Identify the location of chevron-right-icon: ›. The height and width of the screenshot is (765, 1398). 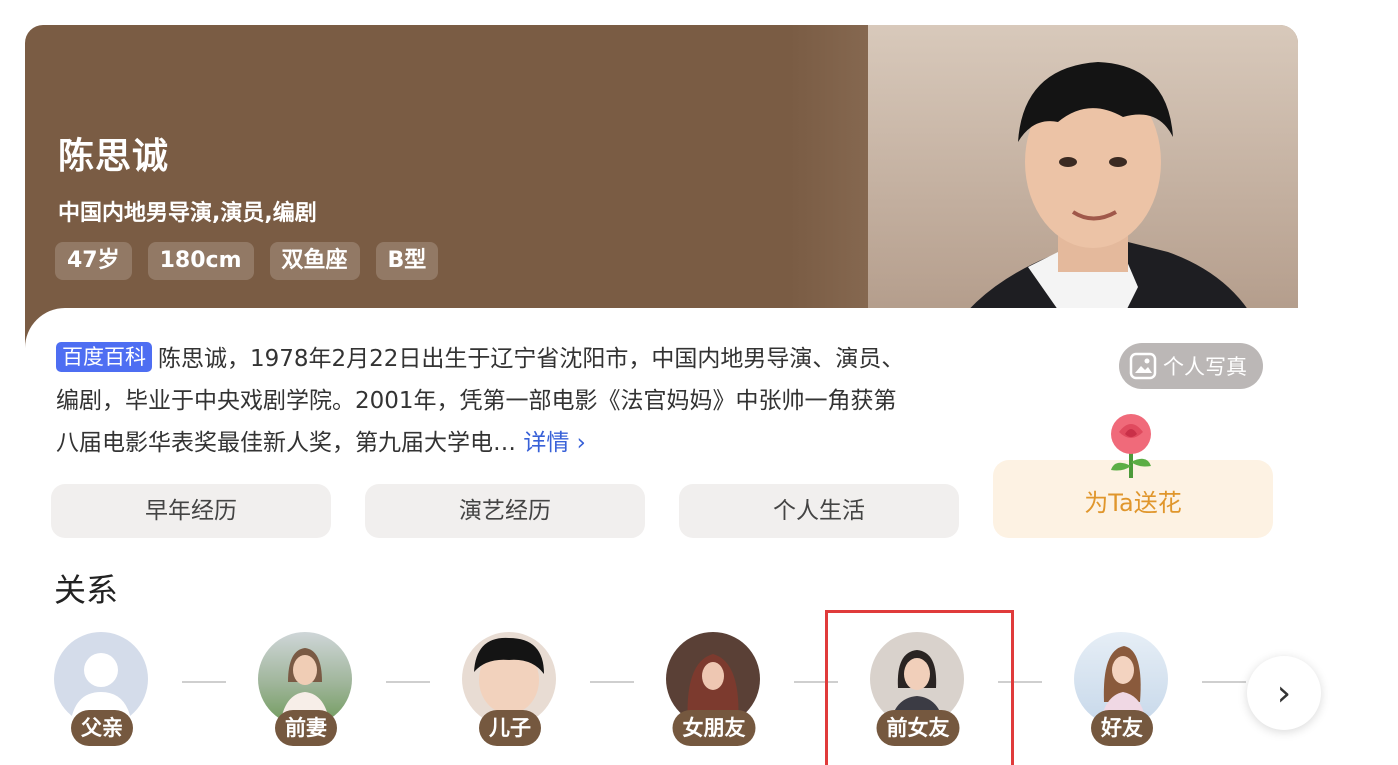
(1284, 693).